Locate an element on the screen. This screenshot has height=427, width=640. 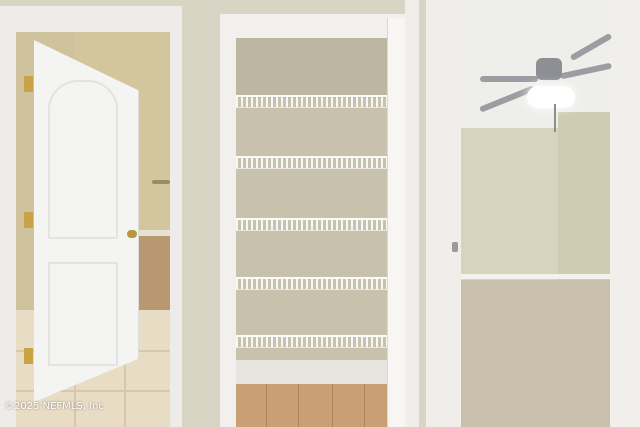
bedroom-door-frame is located at coordinates (444, 213).